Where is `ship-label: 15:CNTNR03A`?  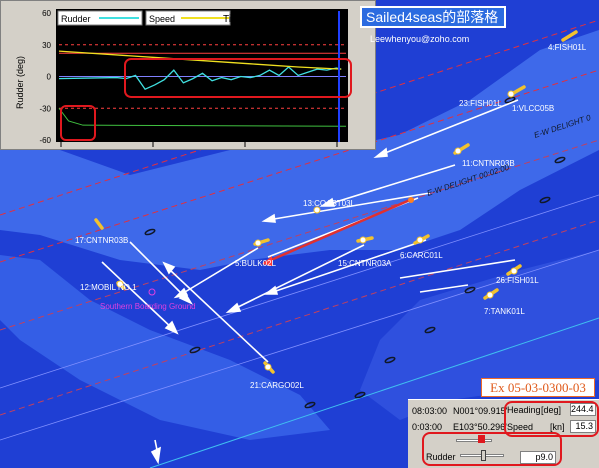
ship-label: 15:CNTNR03A is located at coordinates (365, 263).